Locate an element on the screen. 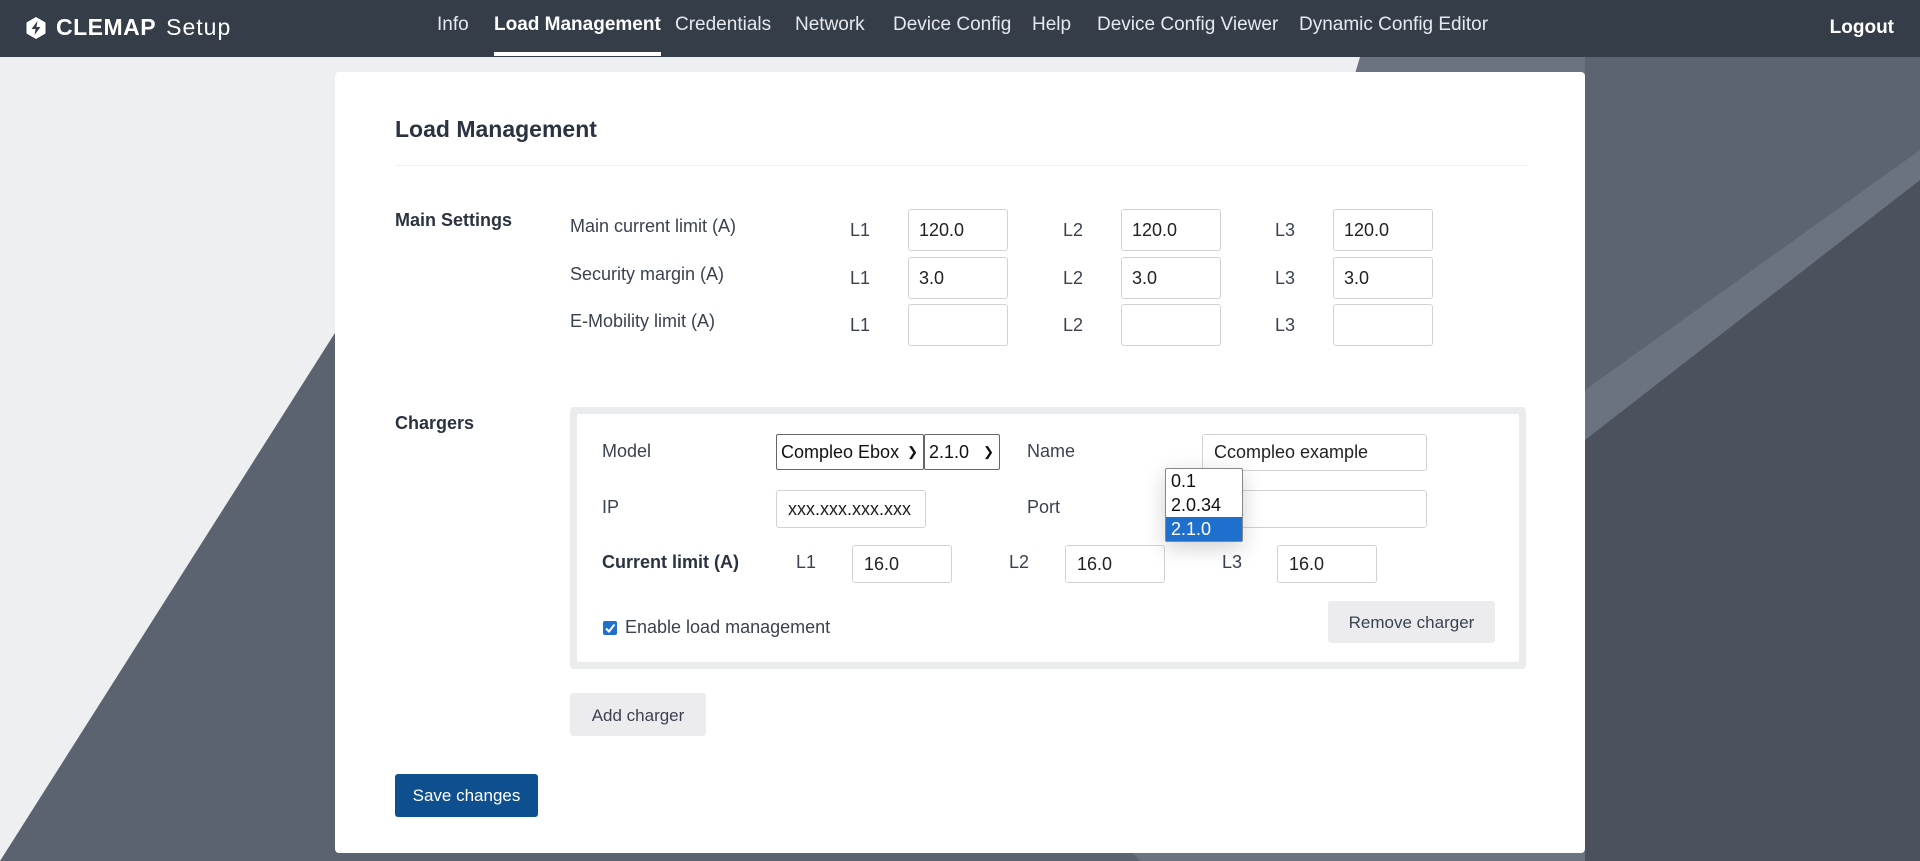  checkmark-icon is located at coordinates (610, 628).